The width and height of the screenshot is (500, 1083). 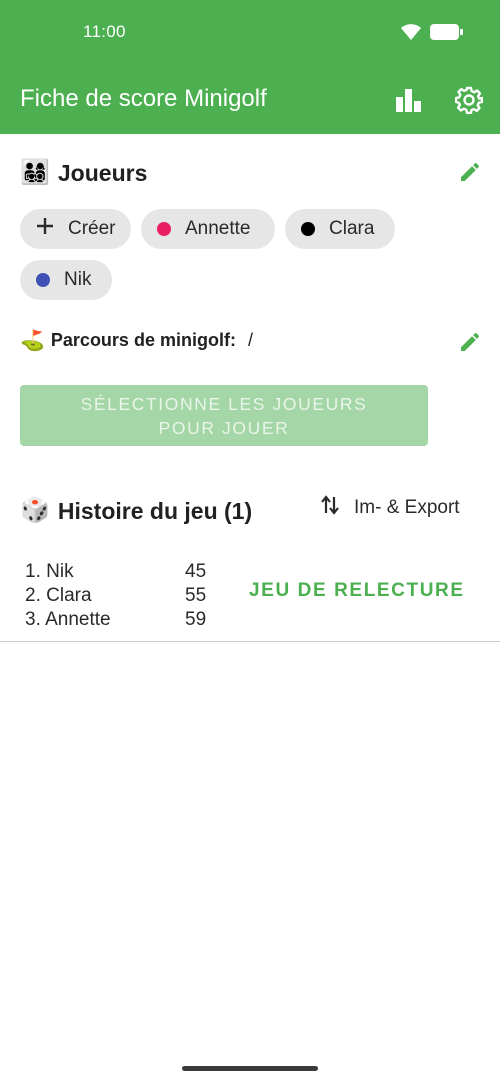 I want to click on app-title: Fiche de score Minigolf, so click(x=143, y=98).